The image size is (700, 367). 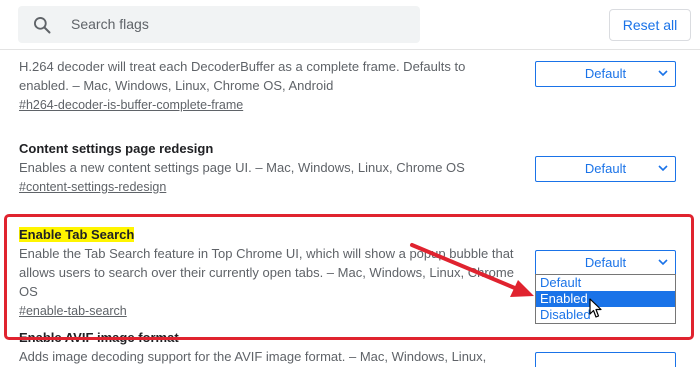 What do you see at coordinates (219, 24) in the screenshot?
I see `search-field: Search flags` at bounding box center [219, 24].